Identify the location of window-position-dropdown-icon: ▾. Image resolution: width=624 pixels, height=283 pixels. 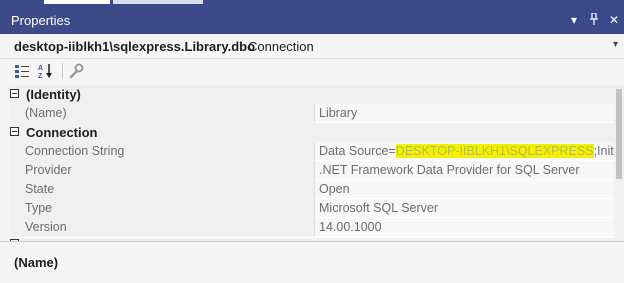
(574, 20).